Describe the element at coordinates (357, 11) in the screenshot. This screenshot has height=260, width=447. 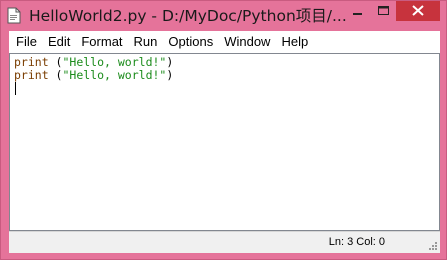
I see `minimize-button` at that location.